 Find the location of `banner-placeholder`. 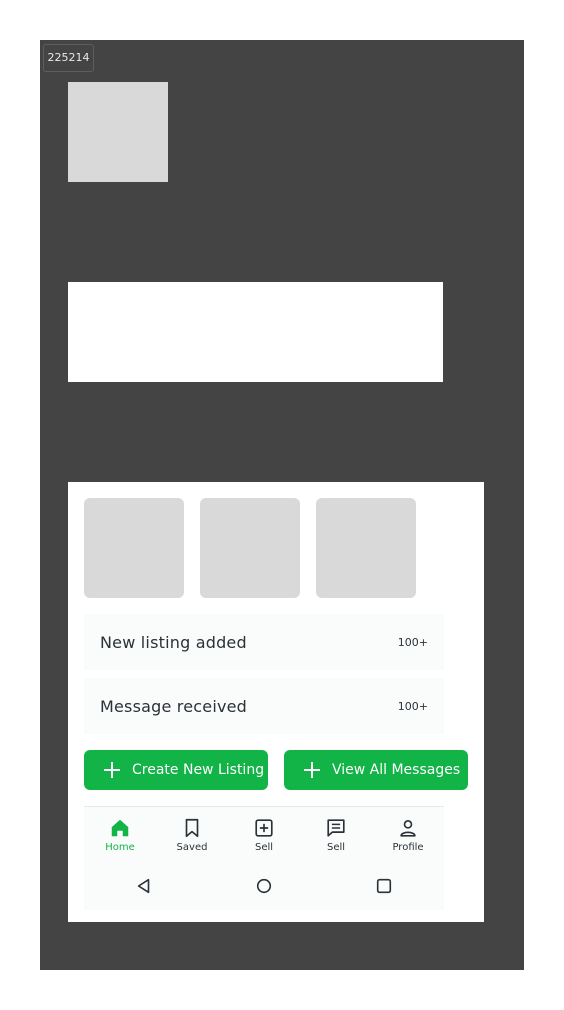

banner-placeholder is located at coordinates (255, 332).